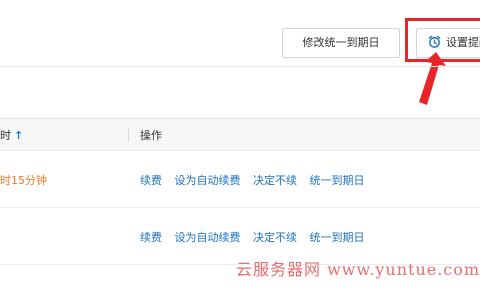 The width and height of the screenshot is (480, 300). I want to click on watermark: 云服务器网 www.yuntue.com, so click(358, 269).